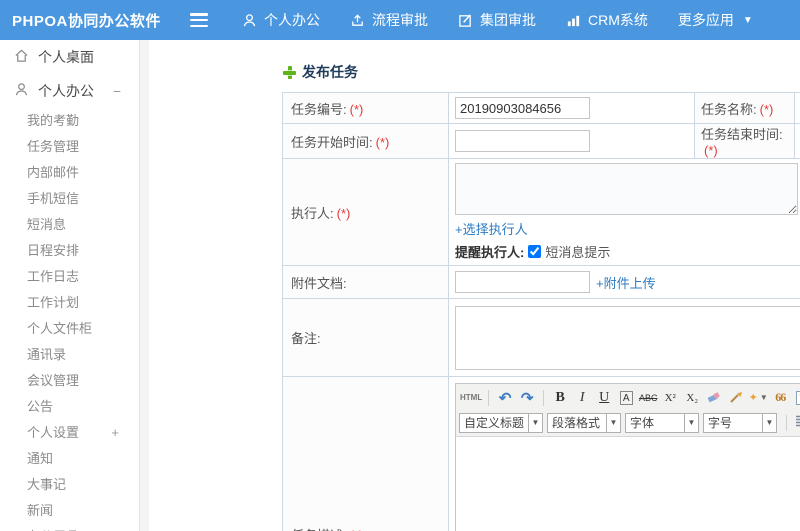 The width and height of the screenshot is (800, 531). Describe the element at coordinates (69, 407) in the screenshot. I see `sidebar-item-announcement: 公告` at that location.